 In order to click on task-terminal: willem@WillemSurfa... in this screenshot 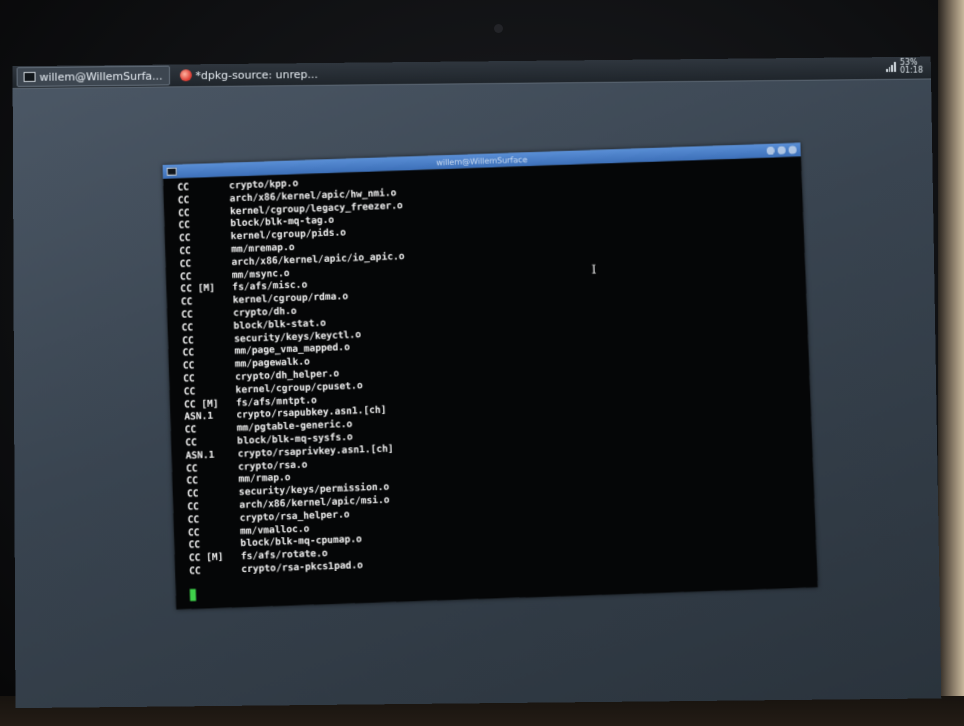, I will do `click(93, 76)`.